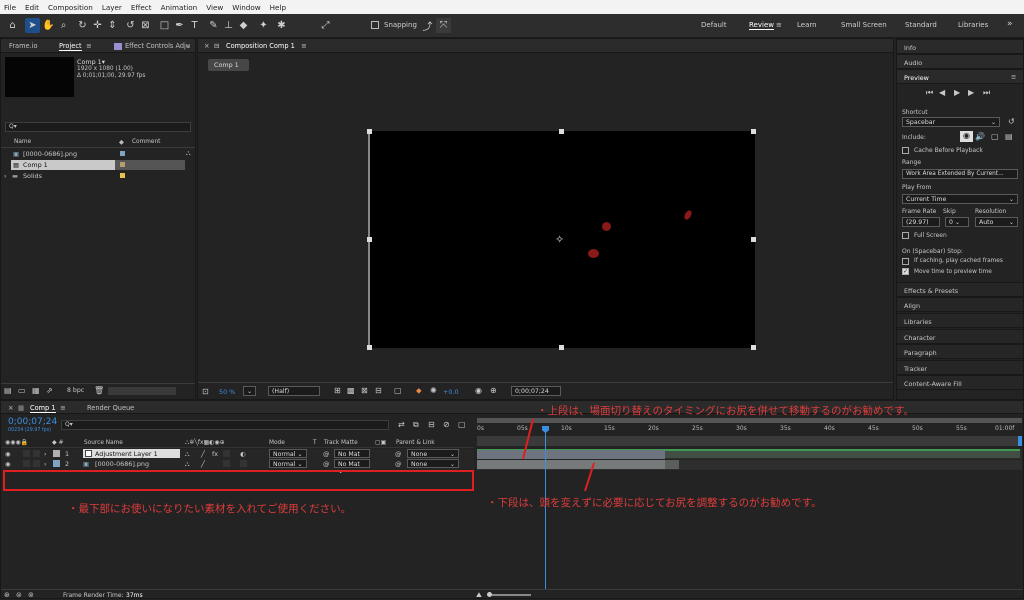  I want to click on tab-effect-controls: Effect Controls Adju, so click(157, 46).